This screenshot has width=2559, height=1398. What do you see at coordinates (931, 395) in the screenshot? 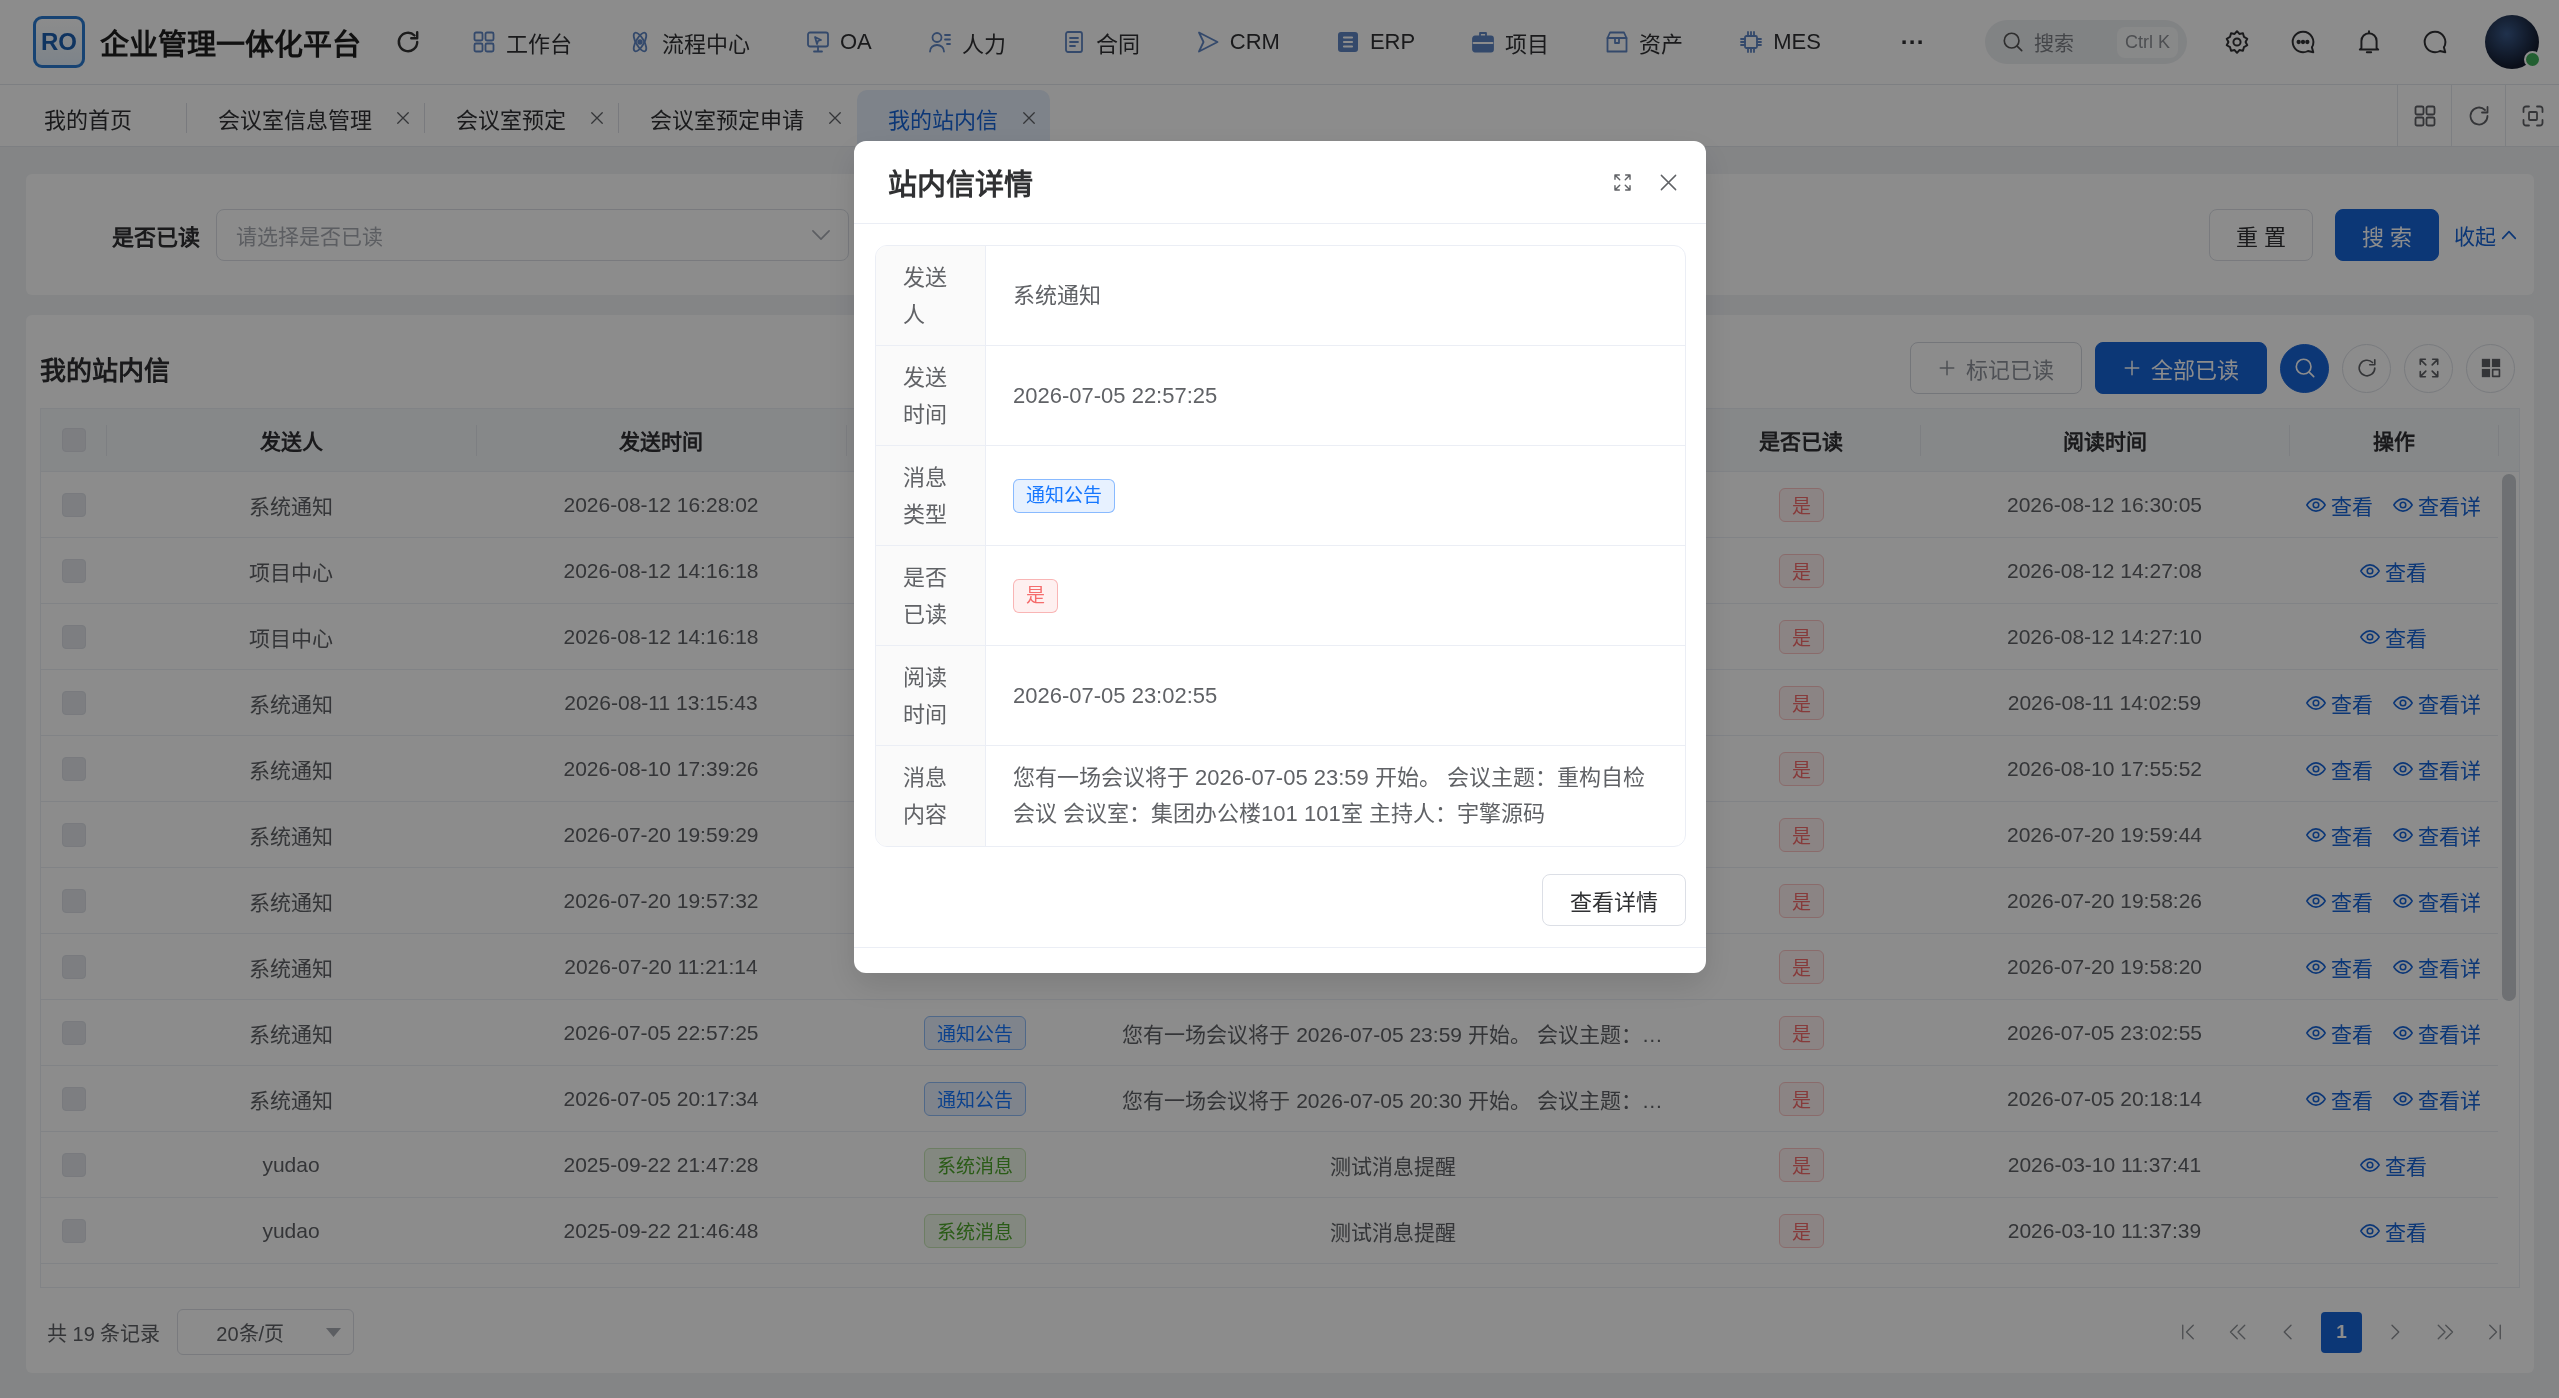
I see `field-label: 发送时间` at bounding box center [931, 395].